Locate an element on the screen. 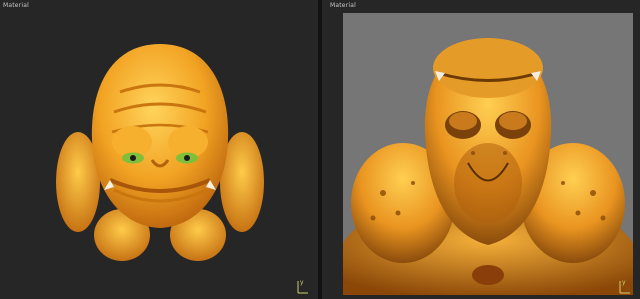  left-viewport-label: Material is located at coordinates (16, 5).